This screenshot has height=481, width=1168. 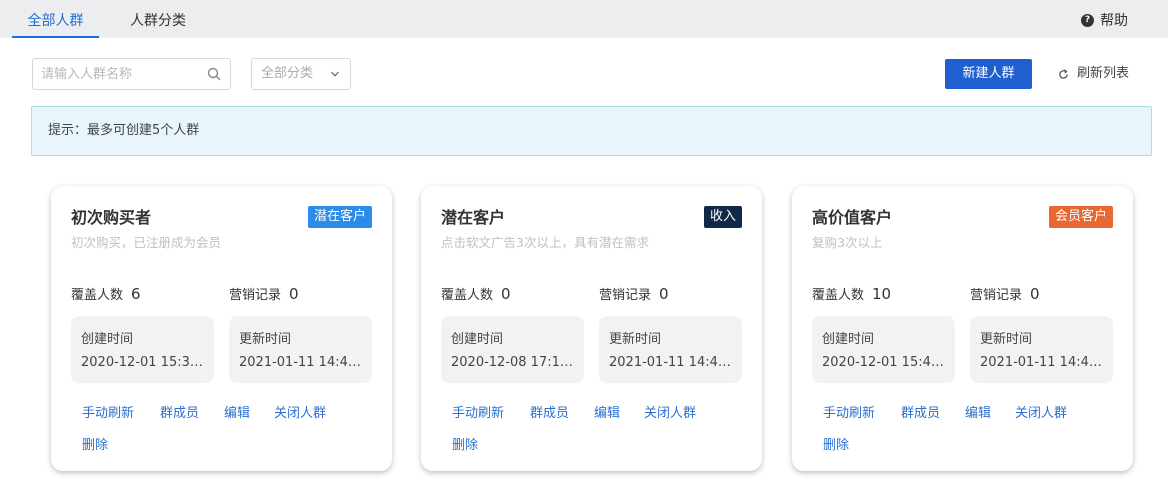 I want to click on card-description: 复购3次以上, so click(x=847, y=242).